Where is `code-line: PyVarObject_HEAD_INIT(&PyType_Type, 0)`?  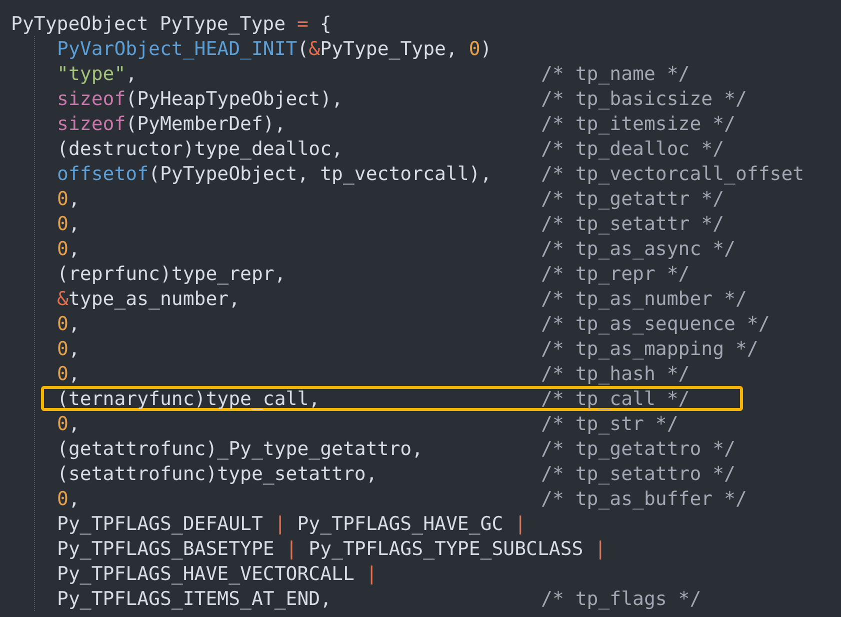 code-line: PyVarObject_HEAD_INIT(&PyType_Type, 0) is located at coordinates (274, 49).